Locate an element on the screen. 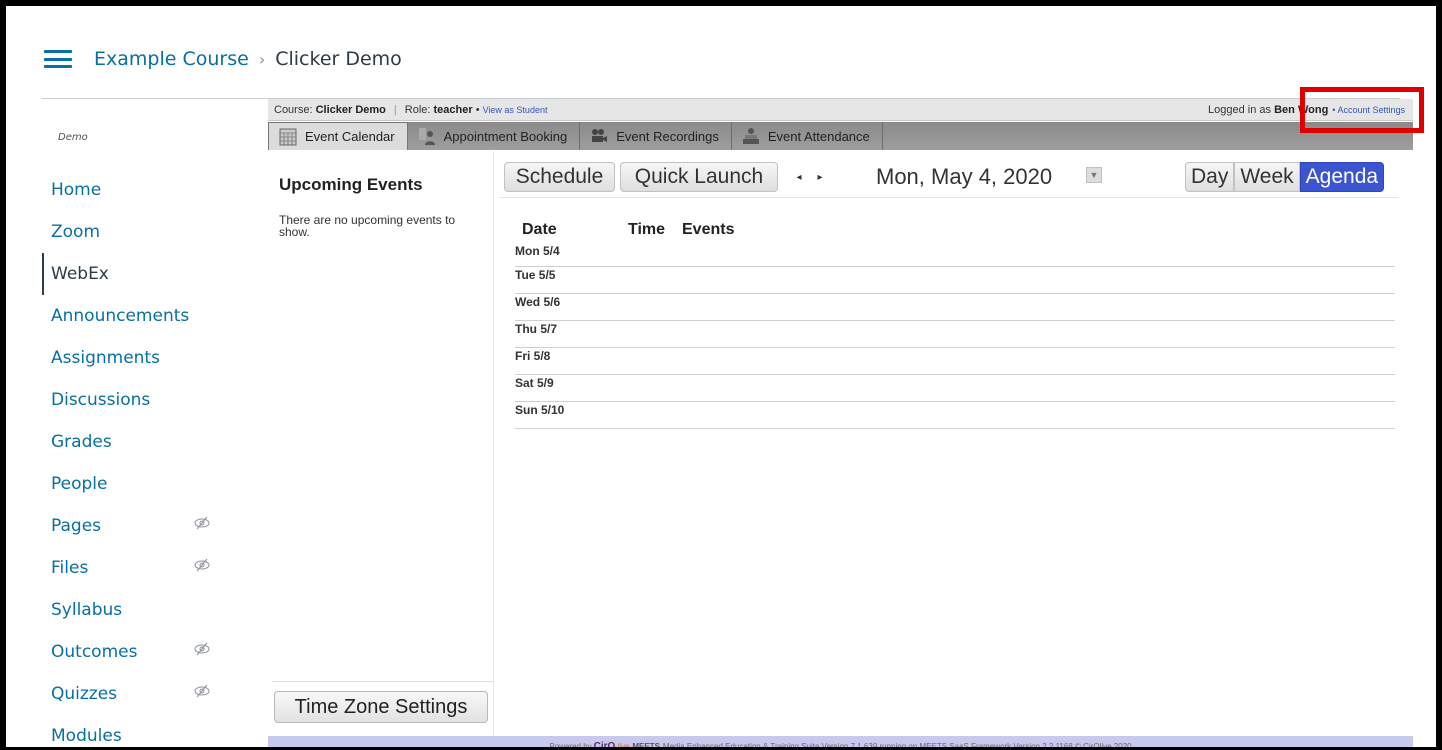 The height and width of the screenshot is (750, 1442). nav-item-label: Home is located at coordinates (76, 190).